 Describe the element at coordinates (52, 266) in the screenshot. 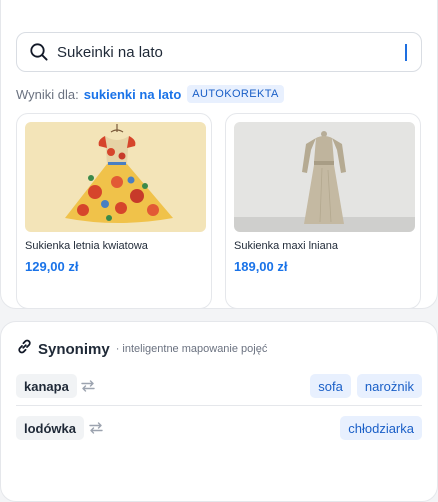

I see `product-price: 129,00 zł` at that location.